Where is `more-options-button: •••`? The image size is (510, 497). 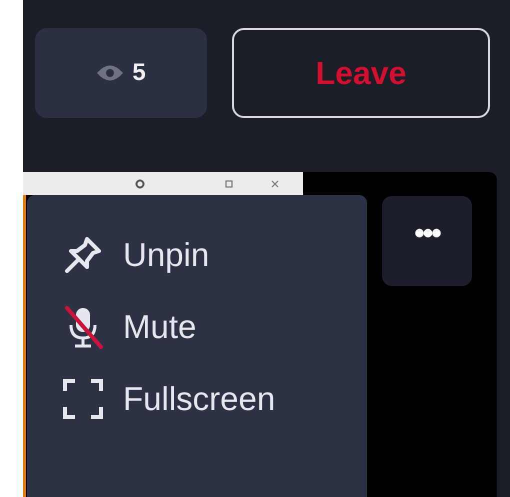 more-options-button: ••• is located at coordinates (427, 241).